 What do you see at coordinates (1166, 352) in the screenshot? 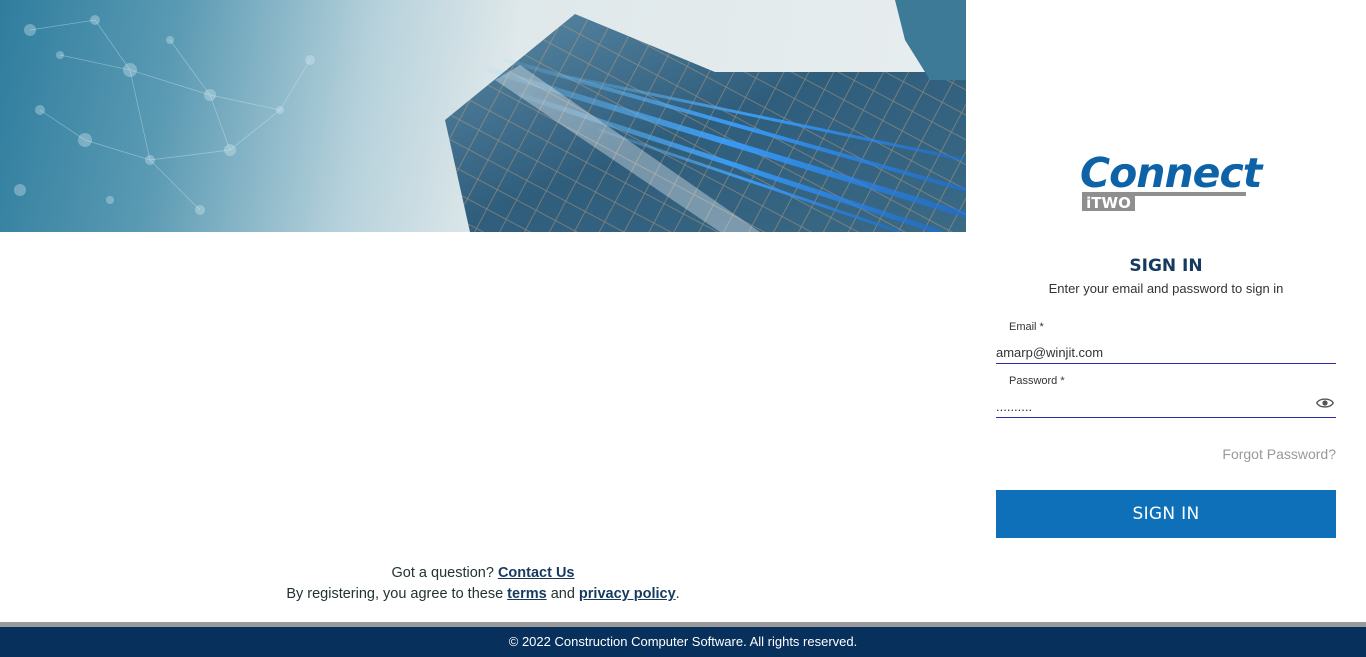
I see `email-field` at bounding box center [1166, 352].